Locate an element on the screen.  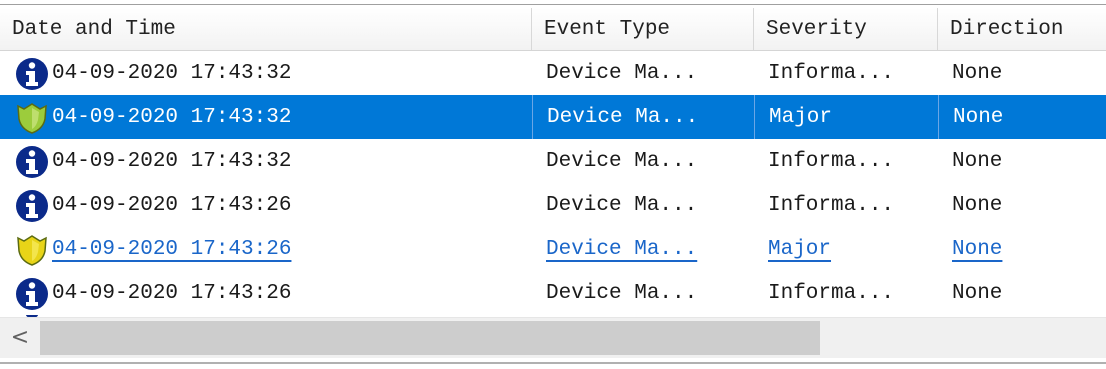
scroll-left-arrow-icon: < is located at coordinates (20, 338).